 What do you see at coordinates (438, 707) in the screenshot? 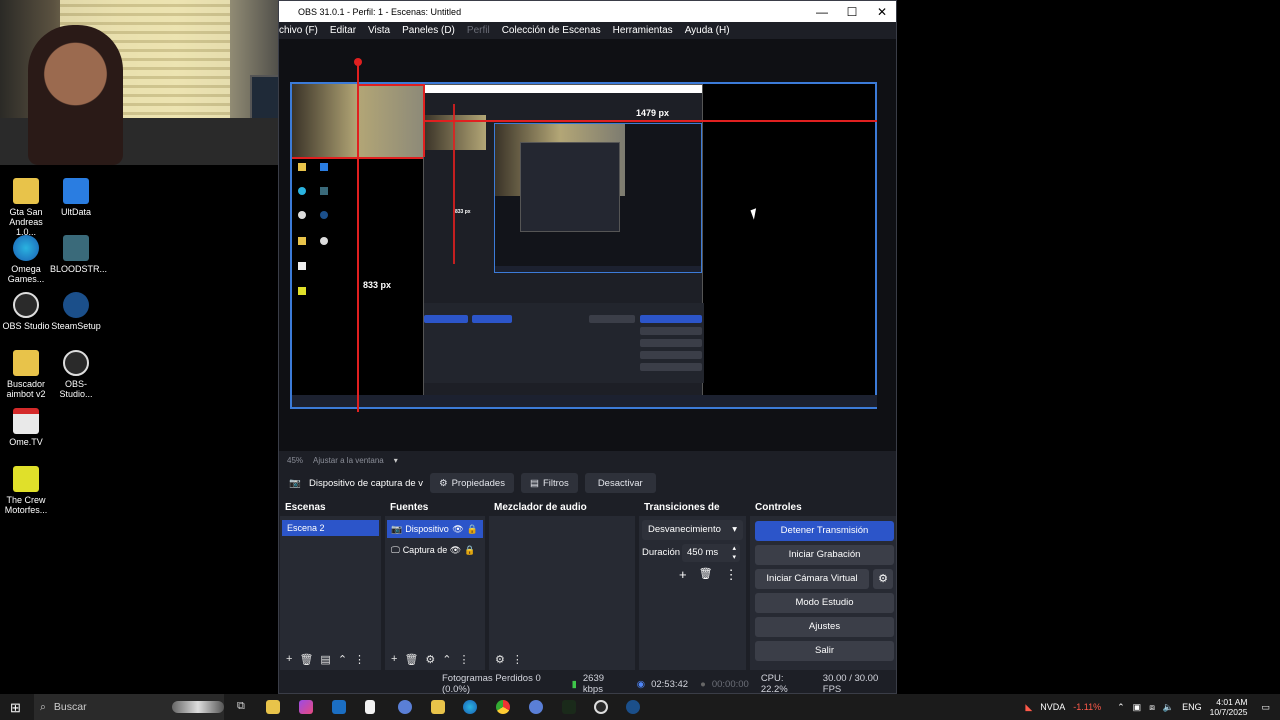
I see `file-explorer-icon` at bounding box center [438, 707].